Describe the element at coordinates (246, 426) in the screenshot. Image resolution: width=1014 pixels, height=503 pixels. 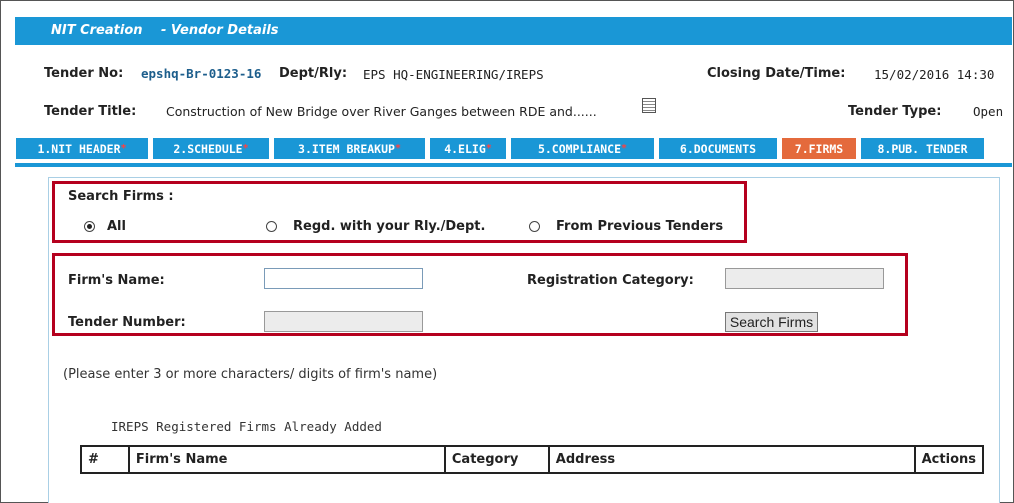
I see `added-firms-heading: IREPS Registered Firms Already Added` at that location.